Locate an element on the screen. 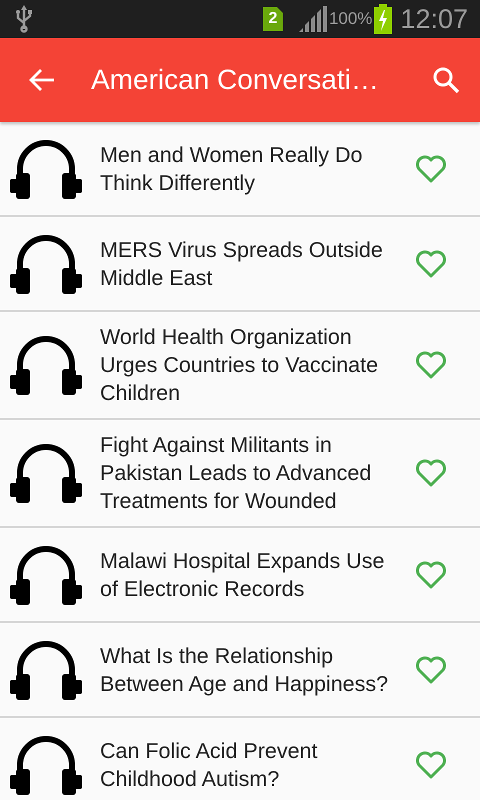 The height and width of the screenshot is (800, 480). episode-title: Malawi Hospital Expands Use of Electronic Records is located at coordinates (243, 575).